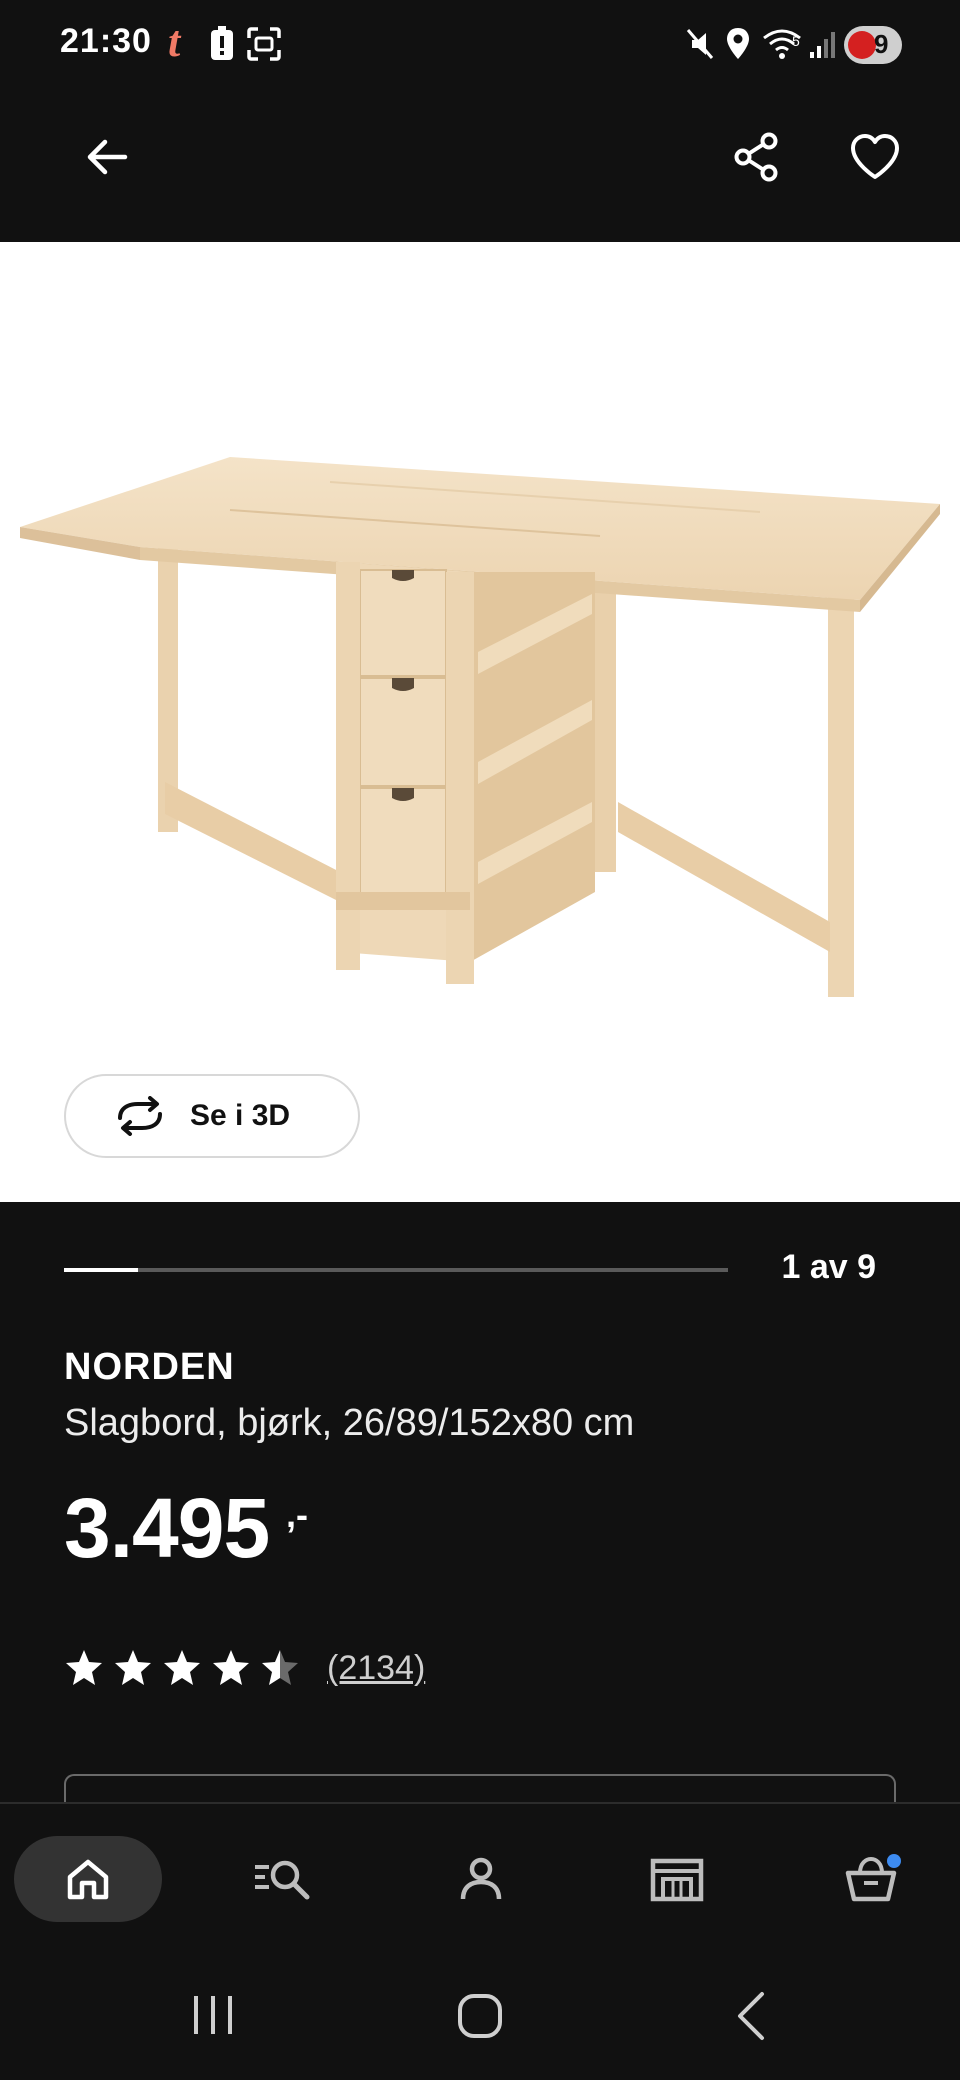  Describe the element at coordinates (349, 1423) in the screenshot. I see `product-description: Slagbord, bjørk, 26/89/152x80 cm` at that location.